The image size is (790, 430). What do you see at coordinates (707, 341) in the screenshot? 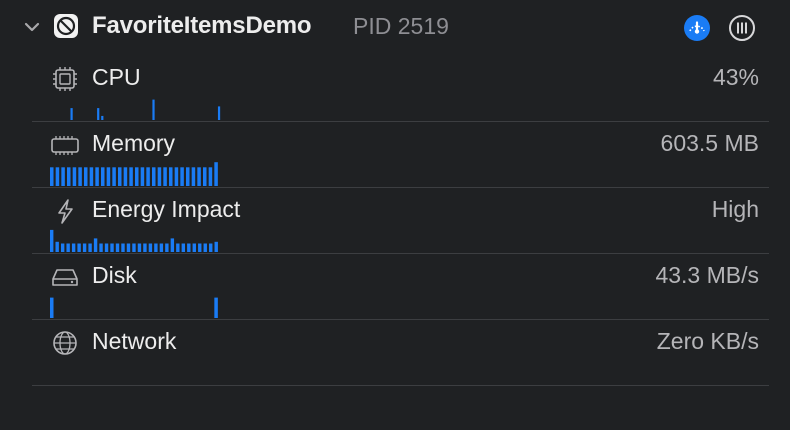
I see `metric-value: Zero KB/s` at bounding box center [707, 341].